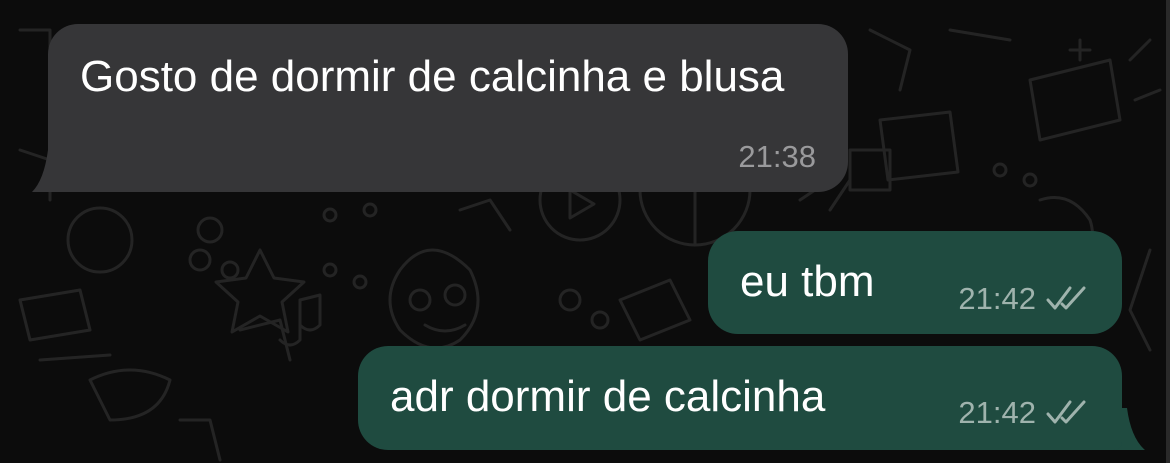  Describe the element at coordinates (432, 76) in the screenshot. I see `message-text: Gosto de dormir de calcinha e blusa` at that location.